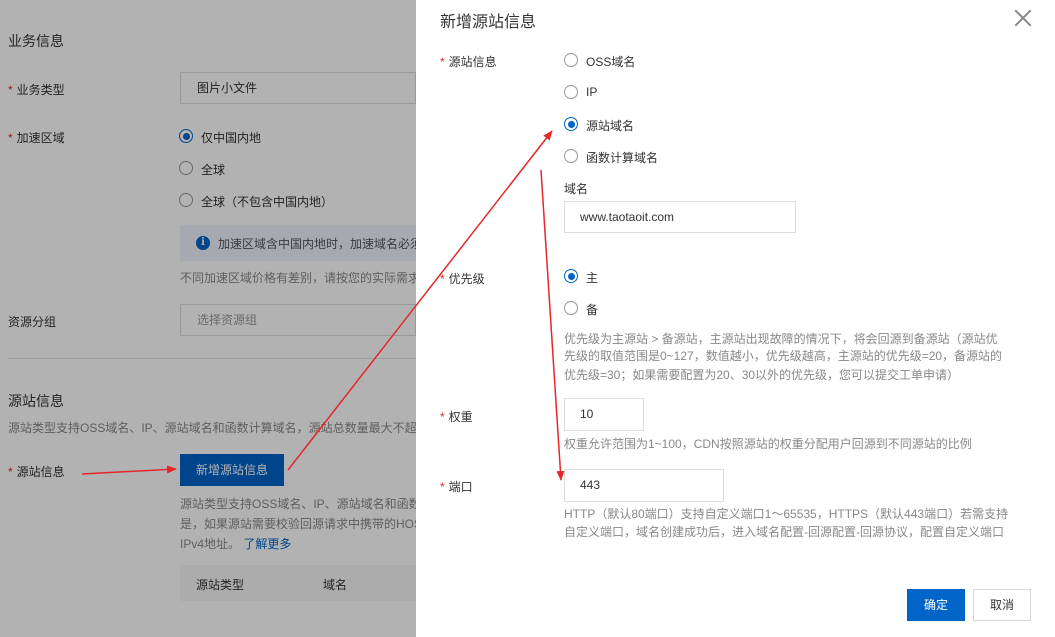  What do you see at coordinates (604, 414) in the screenshot?
I see `weight-input: 10` at bounding box center [604, 414].